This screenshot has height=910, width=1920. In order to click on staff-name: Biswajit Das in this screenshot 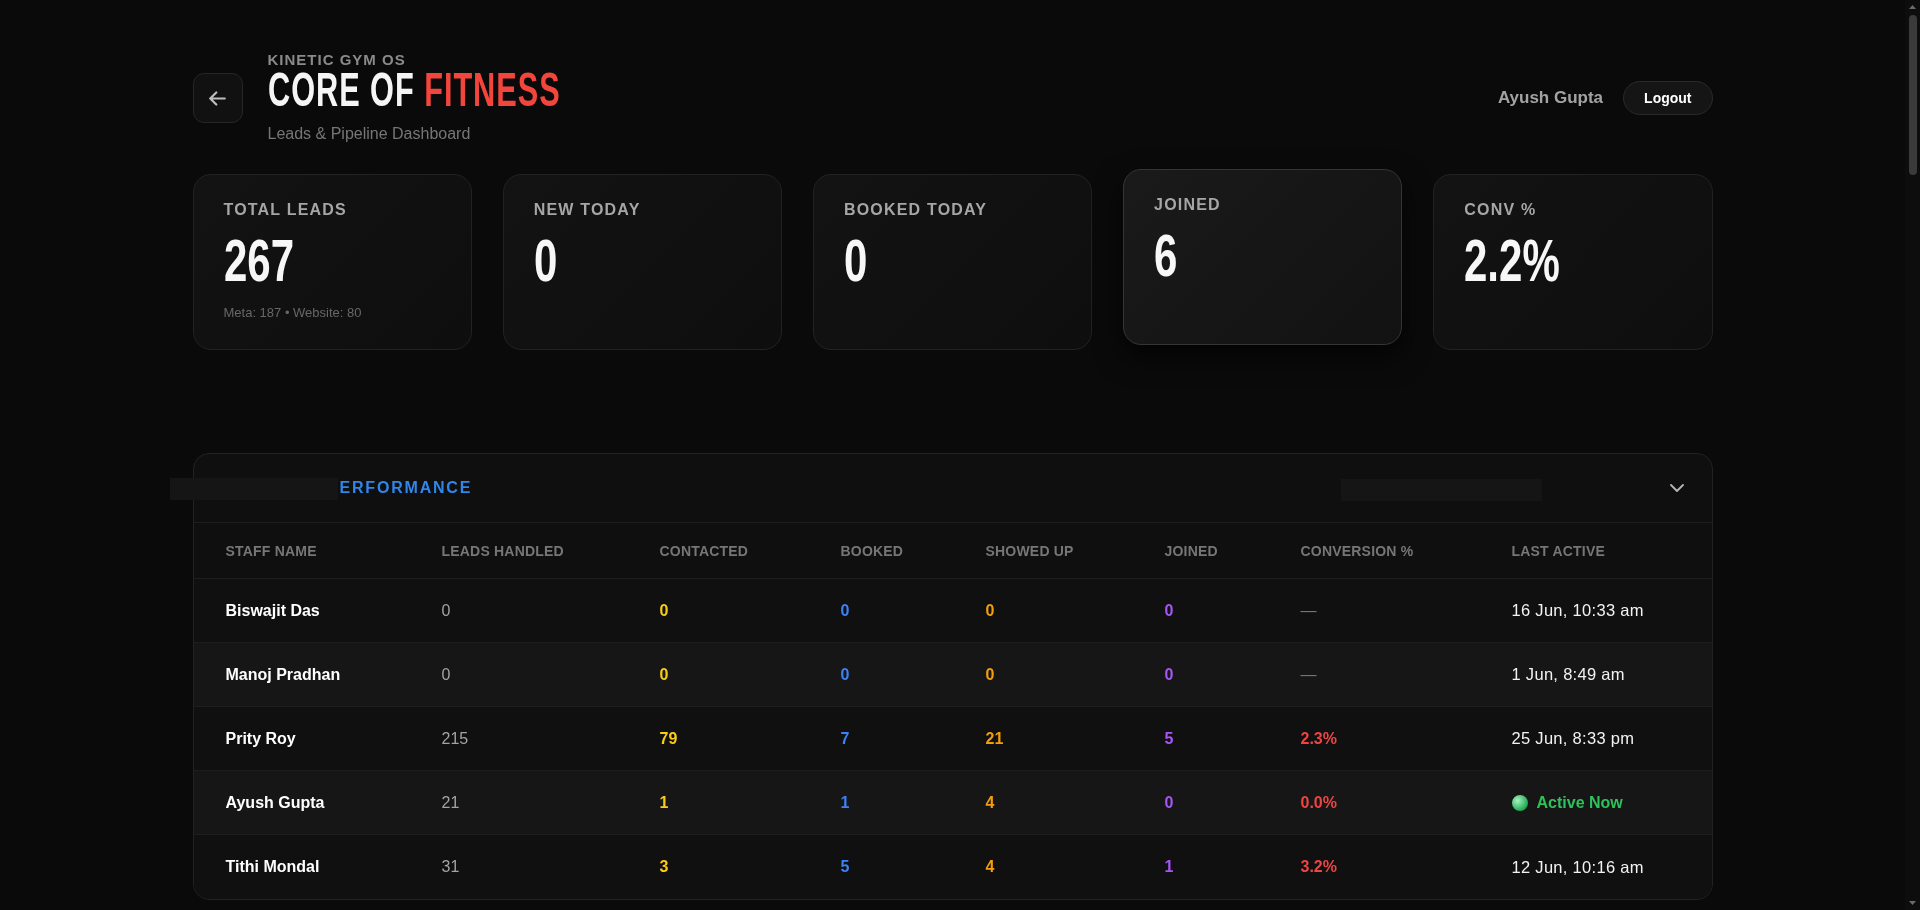, I will do `click(272, 610)`.